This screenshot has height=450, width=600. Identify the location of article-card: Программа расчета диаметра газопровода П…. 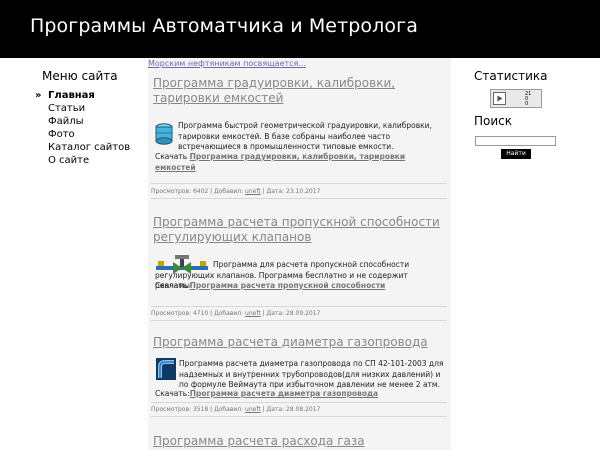
(299, 384).